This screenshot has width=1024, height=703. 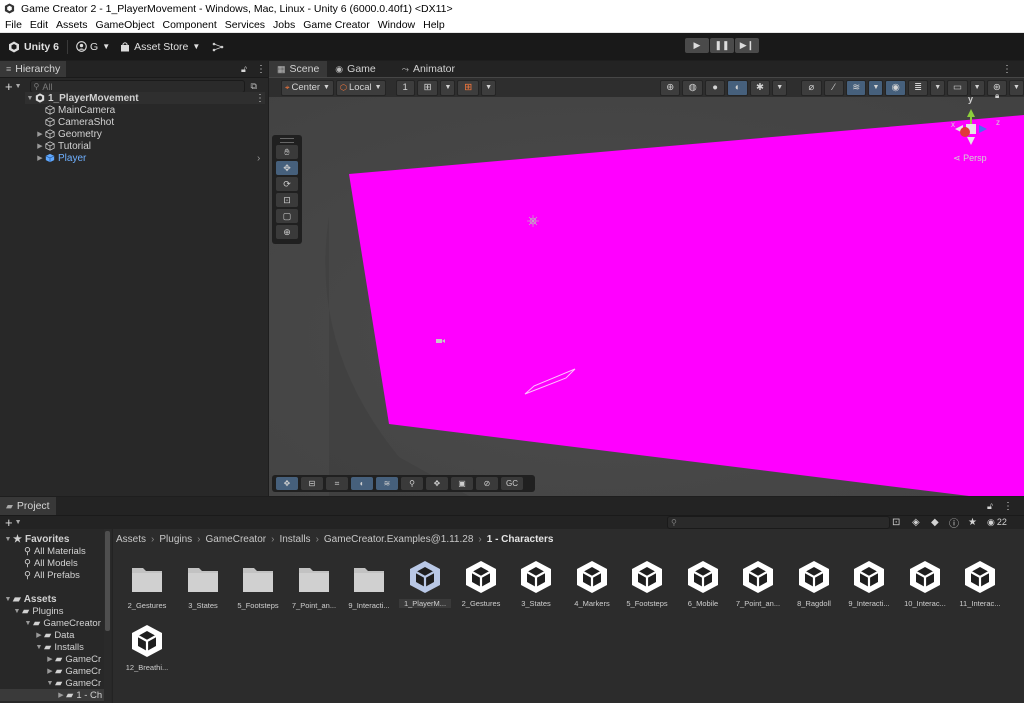 What do you see at coordinates (254, 86) in the screenshot?
I see `scene-visibility-icon: ⧉` at bounding box center [254, 86].